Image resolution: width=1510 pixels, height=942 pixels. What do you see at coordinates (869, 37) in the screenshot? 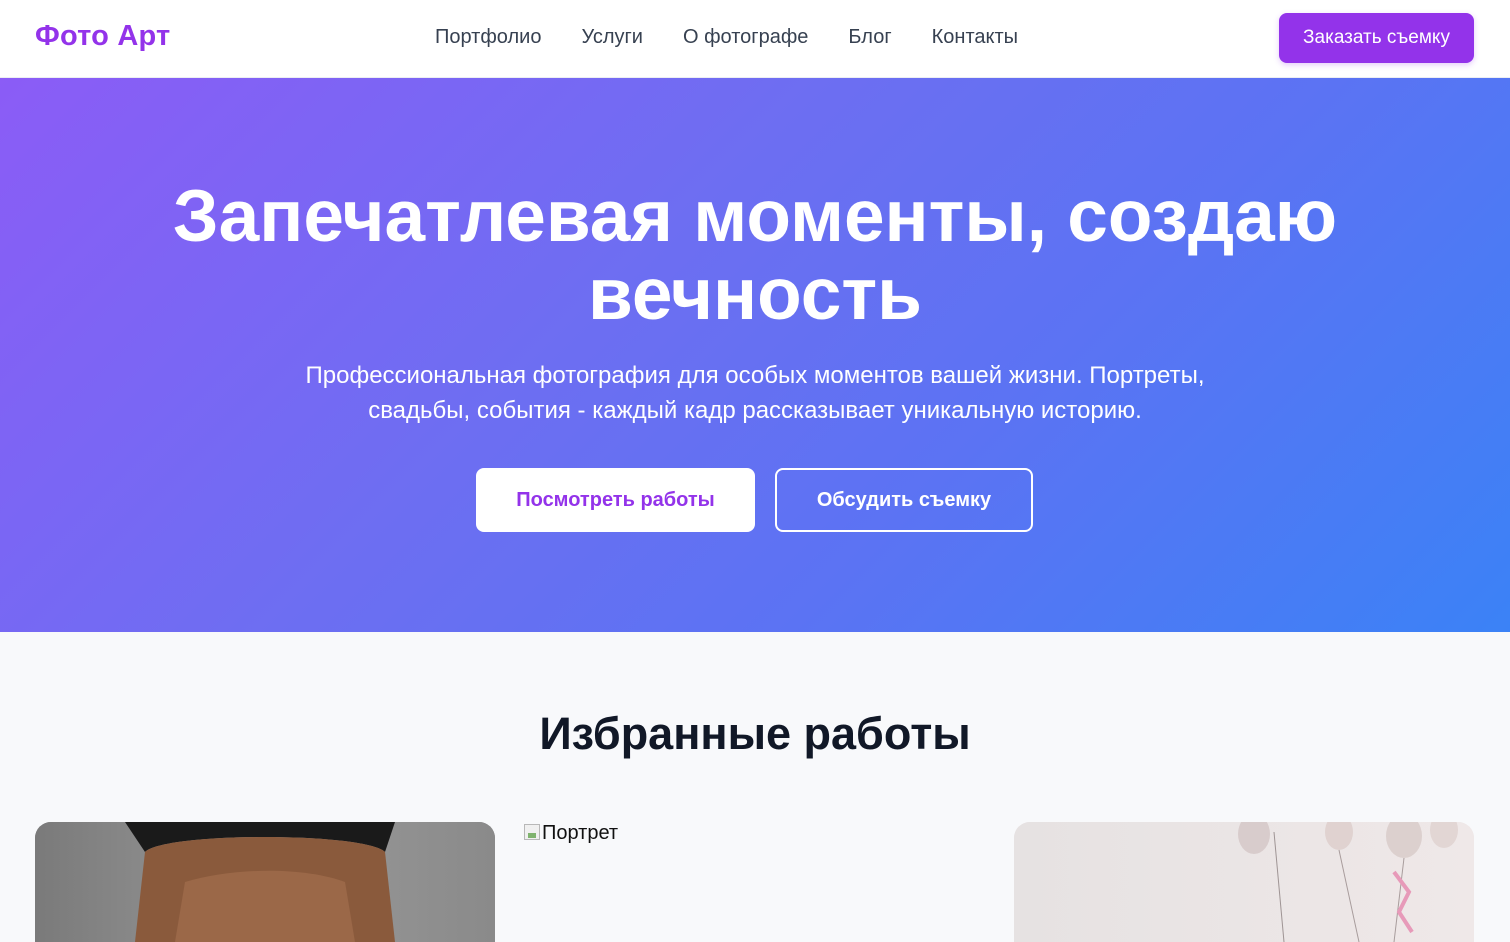
I see `nav-link-blog: Блог` at bounding box center [869, 37].